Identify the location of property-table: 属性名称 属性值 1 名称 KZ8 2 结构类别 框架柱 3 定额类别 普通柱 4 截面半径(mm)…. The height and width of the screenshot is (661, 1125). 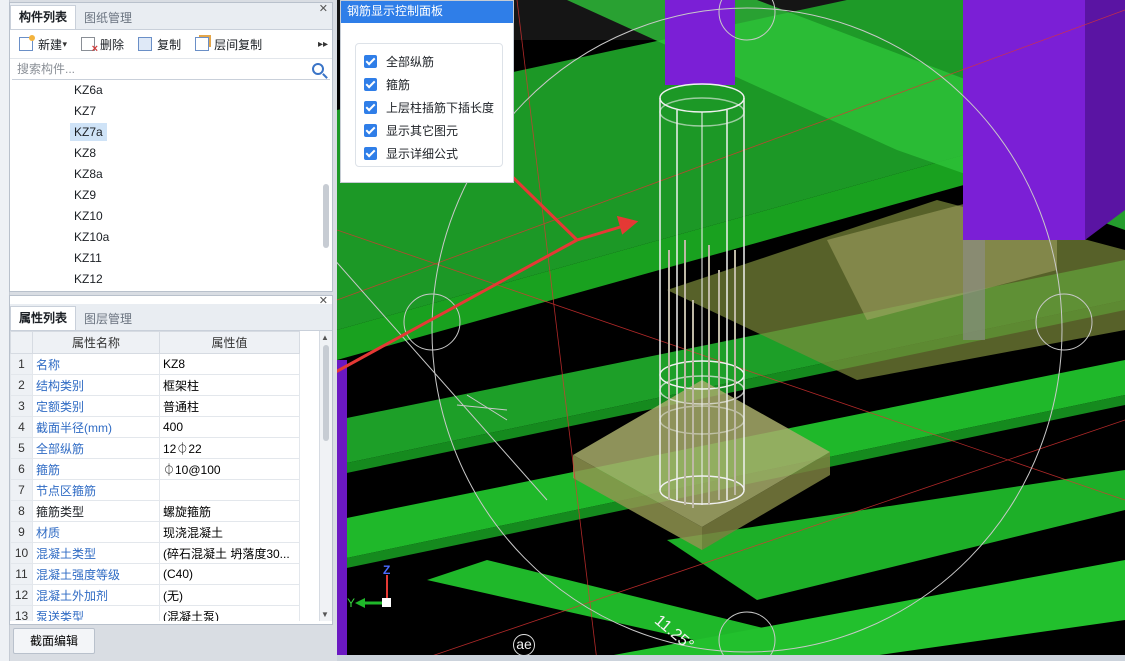
(155, 476).